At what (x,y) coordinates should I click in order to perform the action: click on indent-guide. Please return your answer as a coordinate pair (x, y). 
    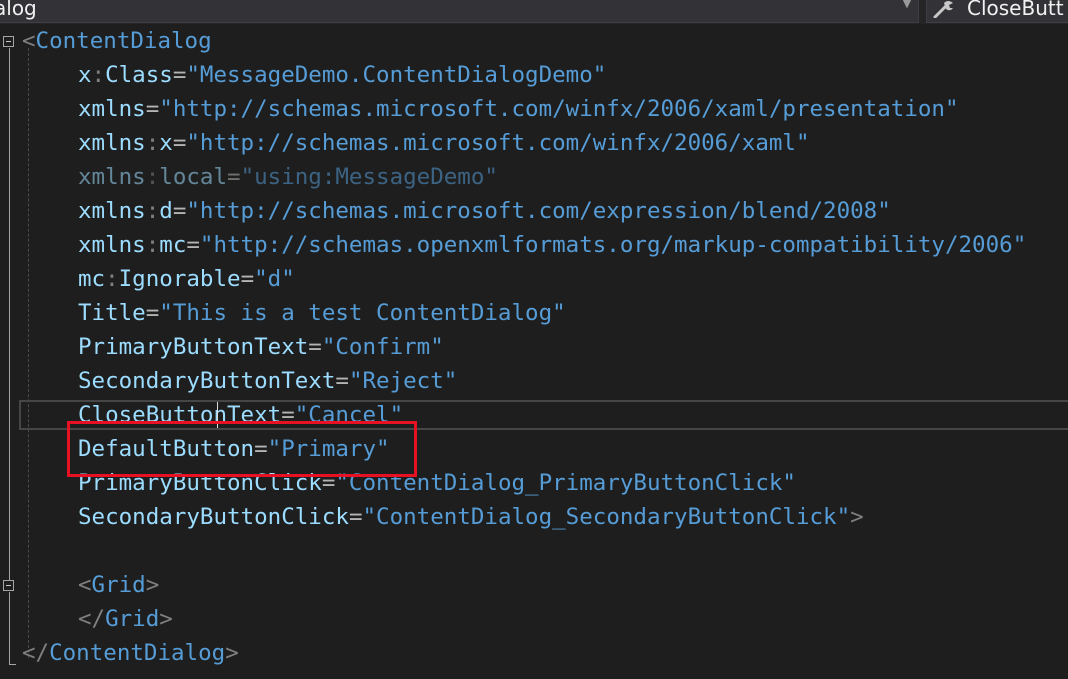
    Looking at the image, I should click on (28, 353).